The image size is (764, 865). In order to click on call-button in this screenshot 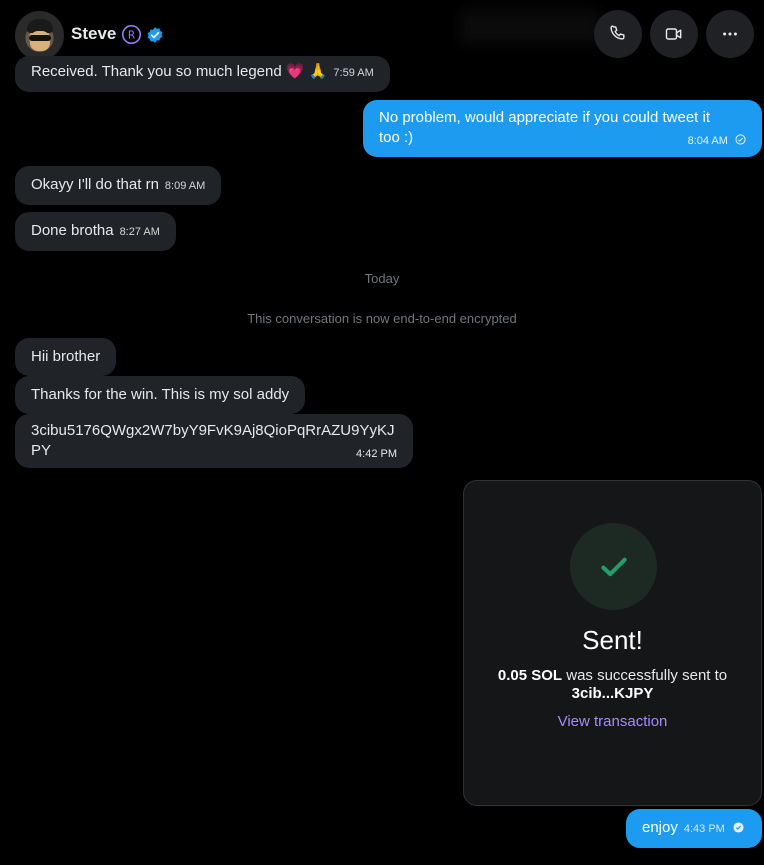, I will do `click(618, 34)`.